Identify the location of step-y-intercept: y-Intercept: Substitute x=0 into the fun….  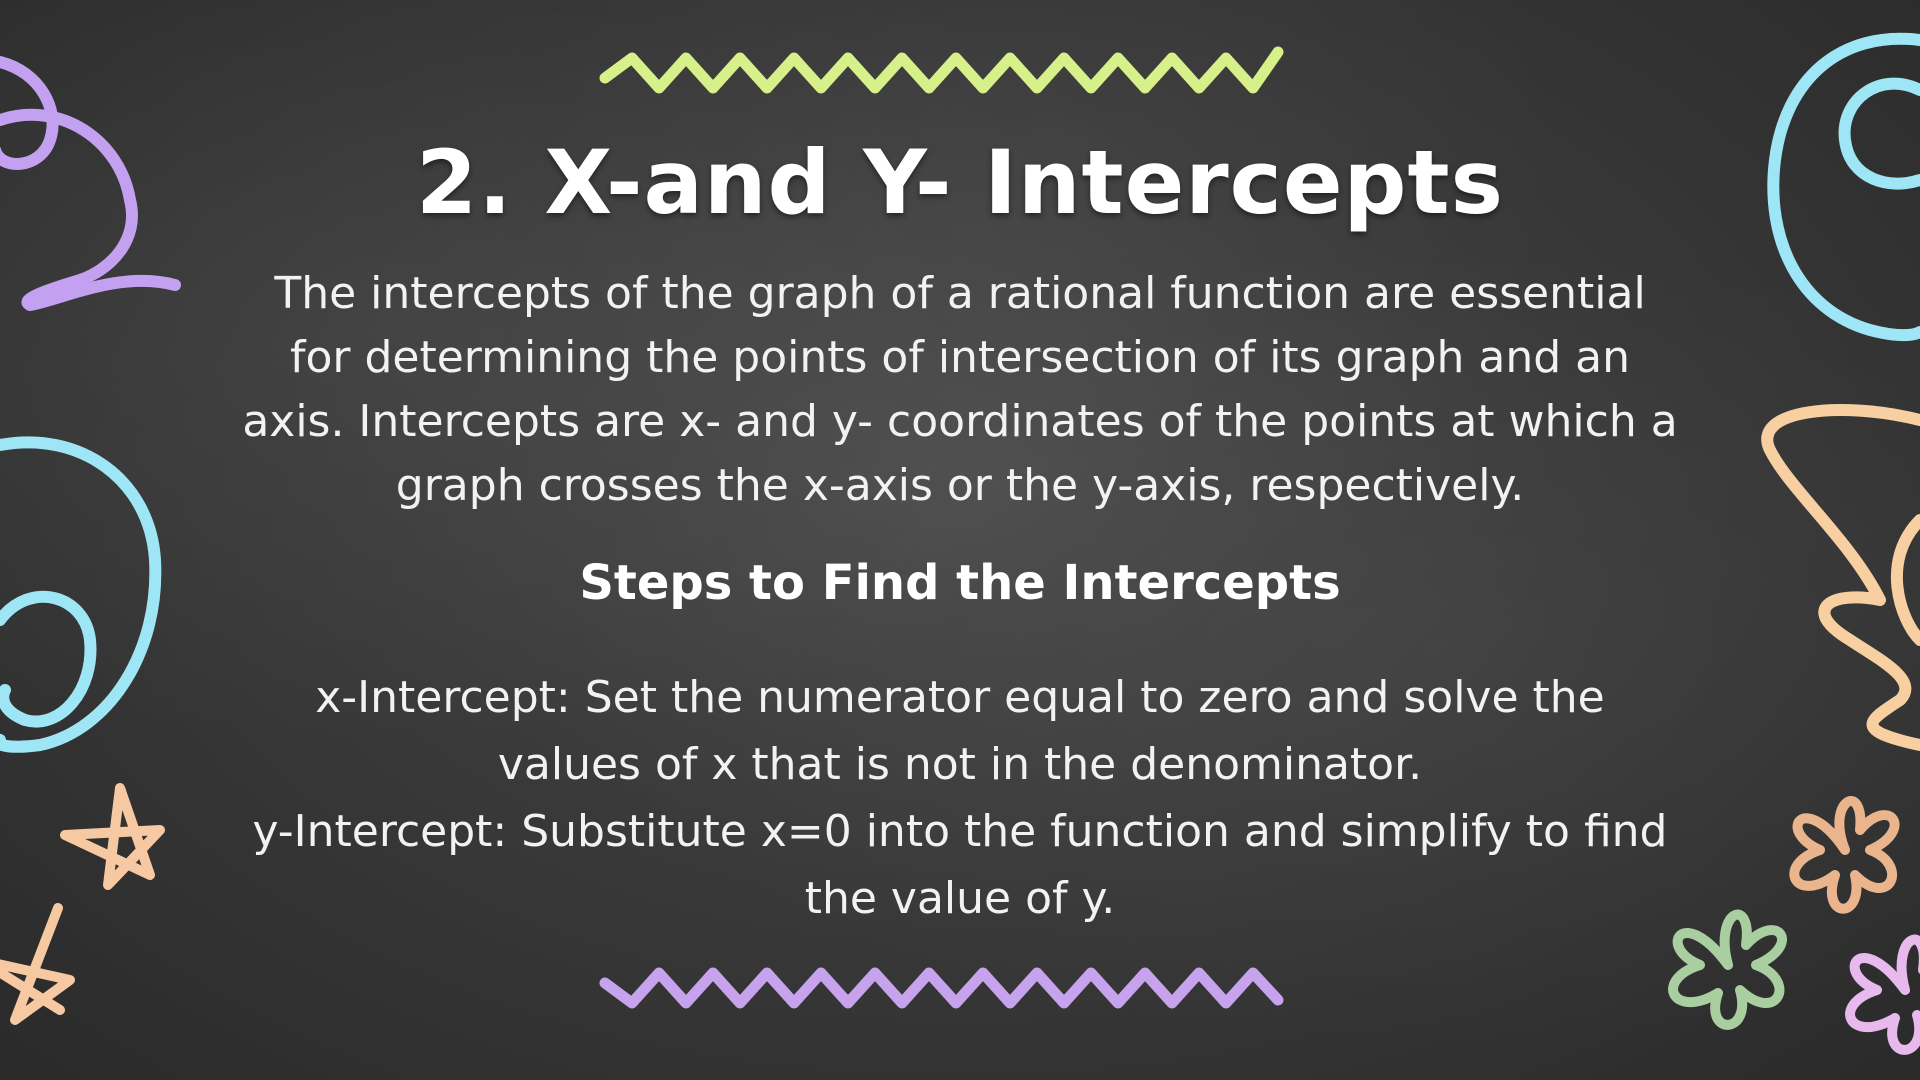
(960, 865).